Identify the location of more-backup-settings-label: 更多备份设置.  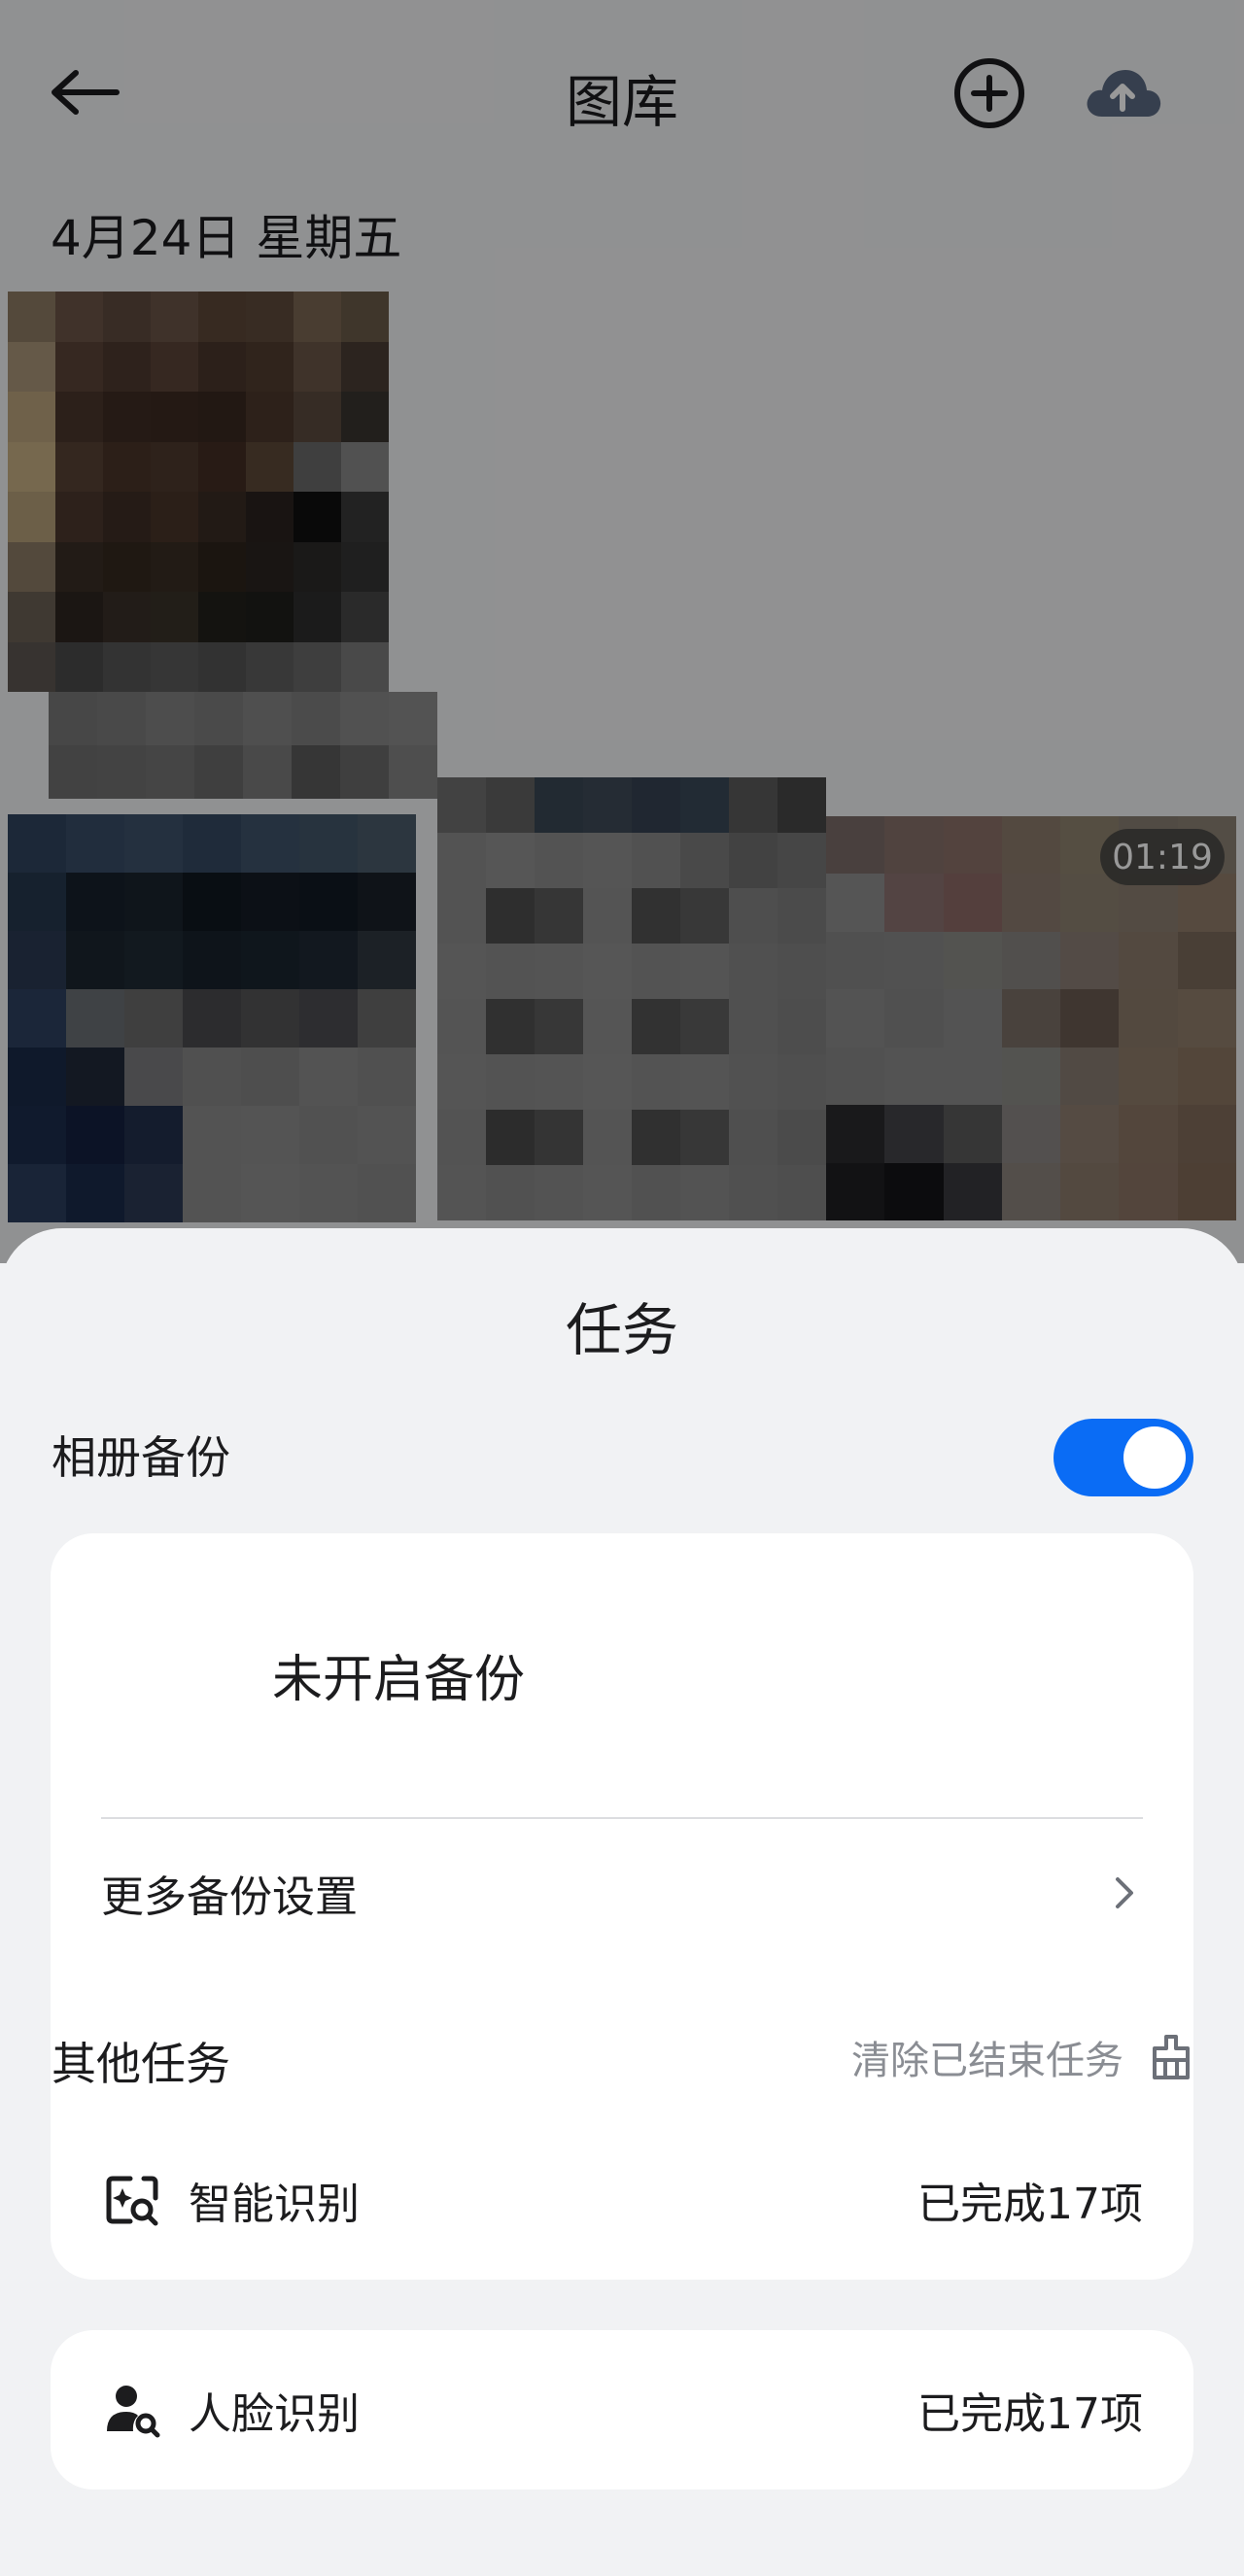
(229, 1897).